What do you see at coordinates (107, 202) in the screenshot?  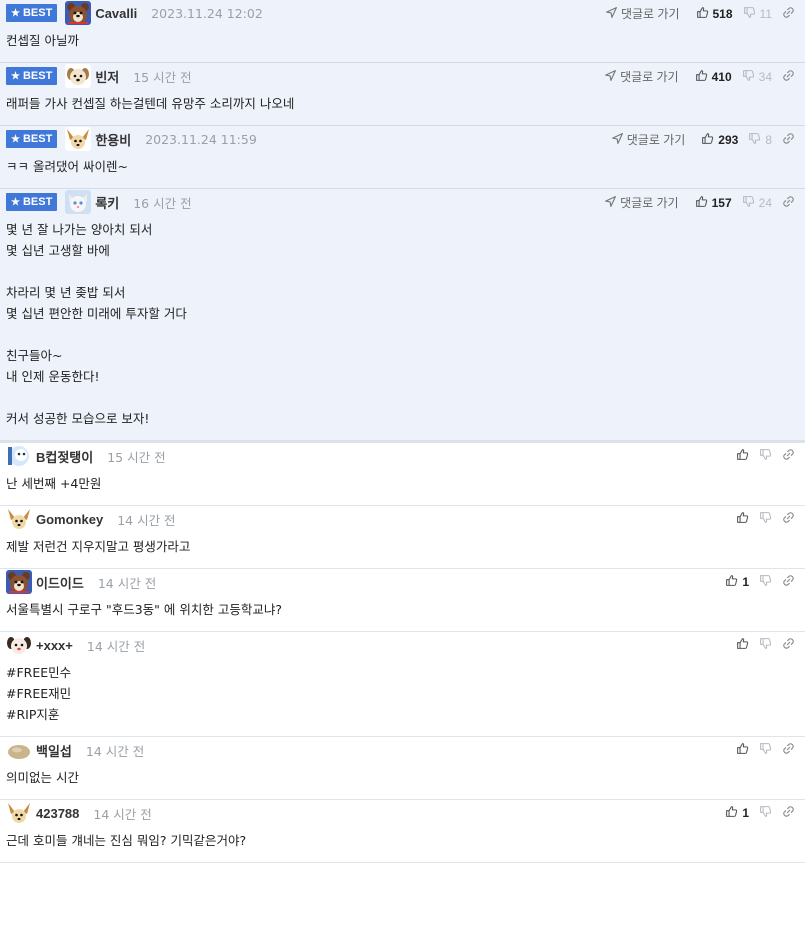 I see `nickname: 록키` at bounding box center [107, 202].